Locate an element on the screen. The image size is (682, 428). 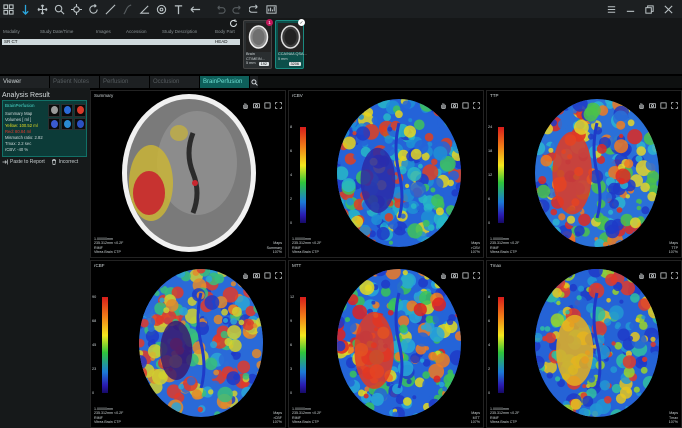
minimize-icon is located at coordinates (630, 9).